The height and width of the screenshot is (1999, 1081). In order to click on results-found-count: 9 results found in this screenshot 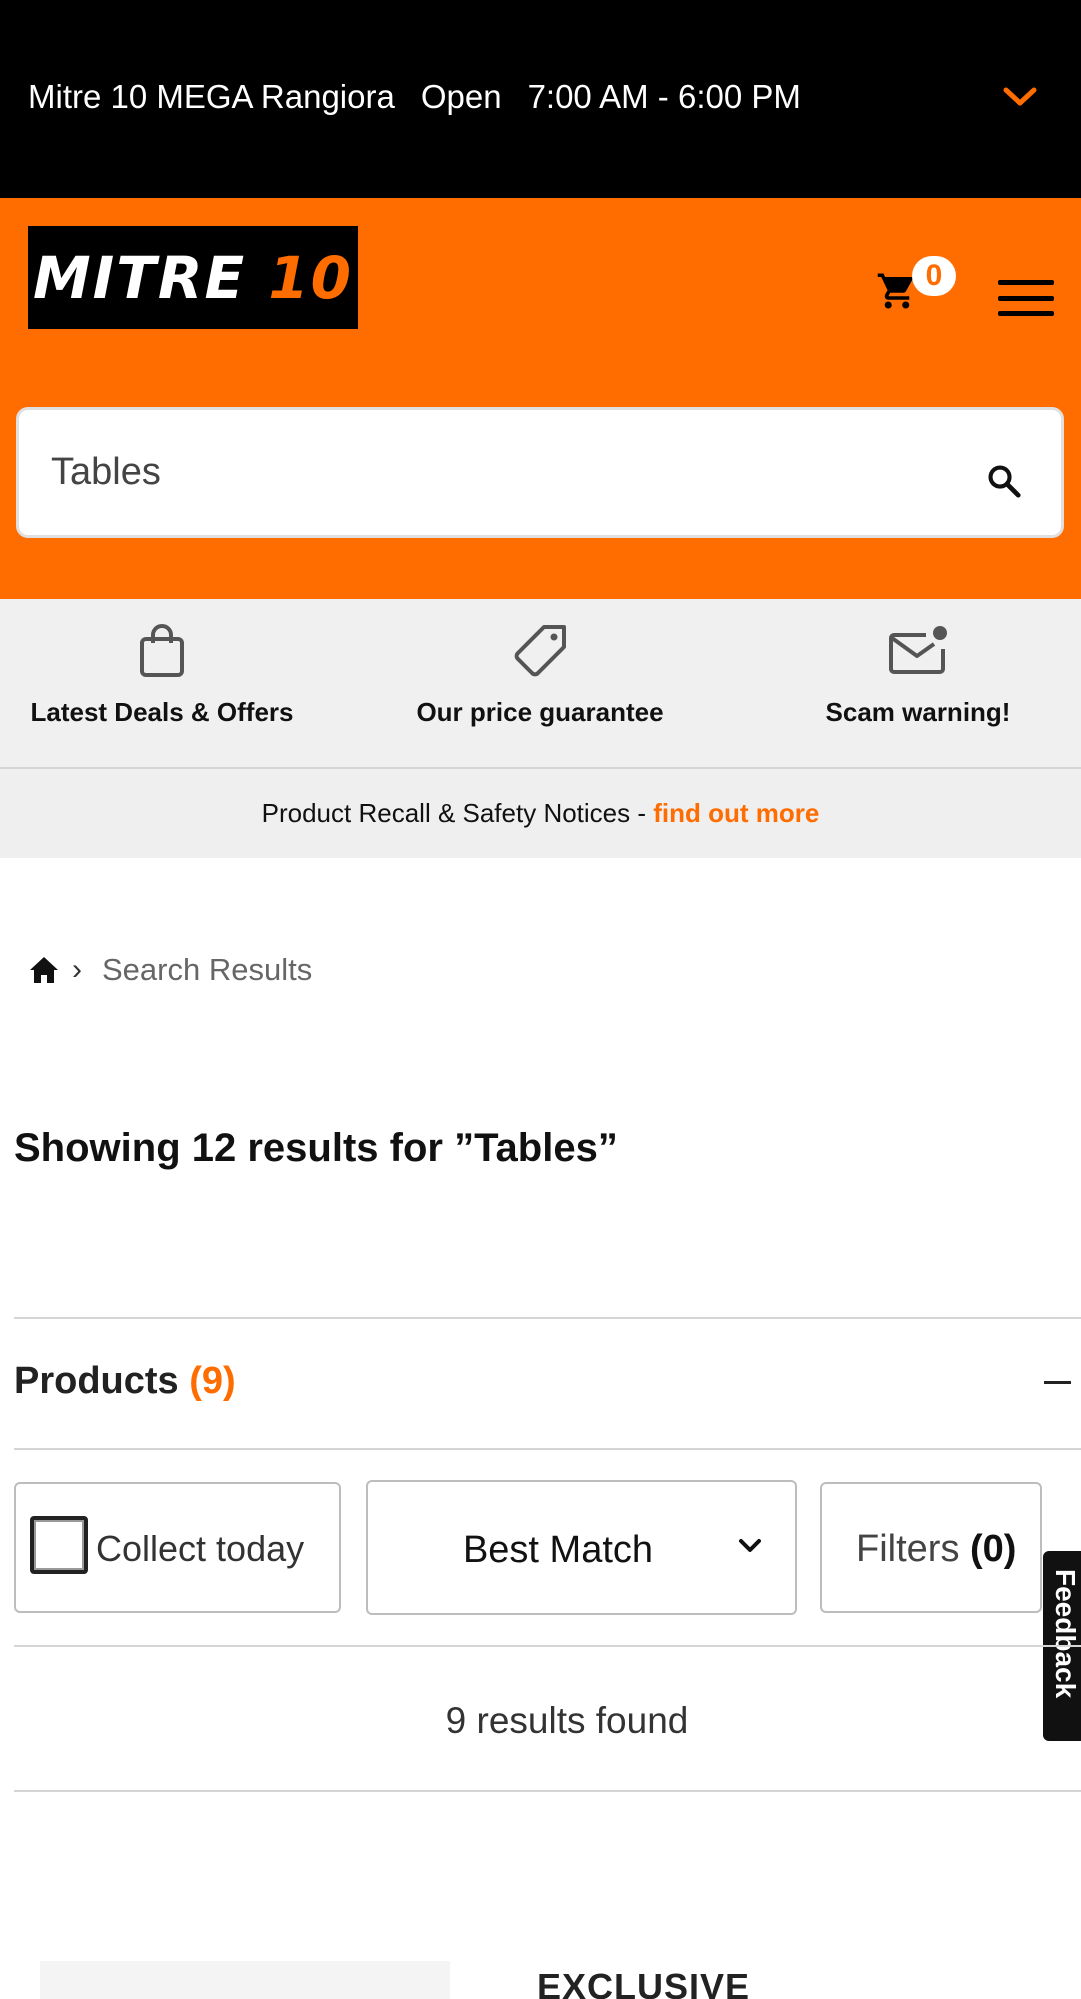, I will do `click(567, 1720)`.